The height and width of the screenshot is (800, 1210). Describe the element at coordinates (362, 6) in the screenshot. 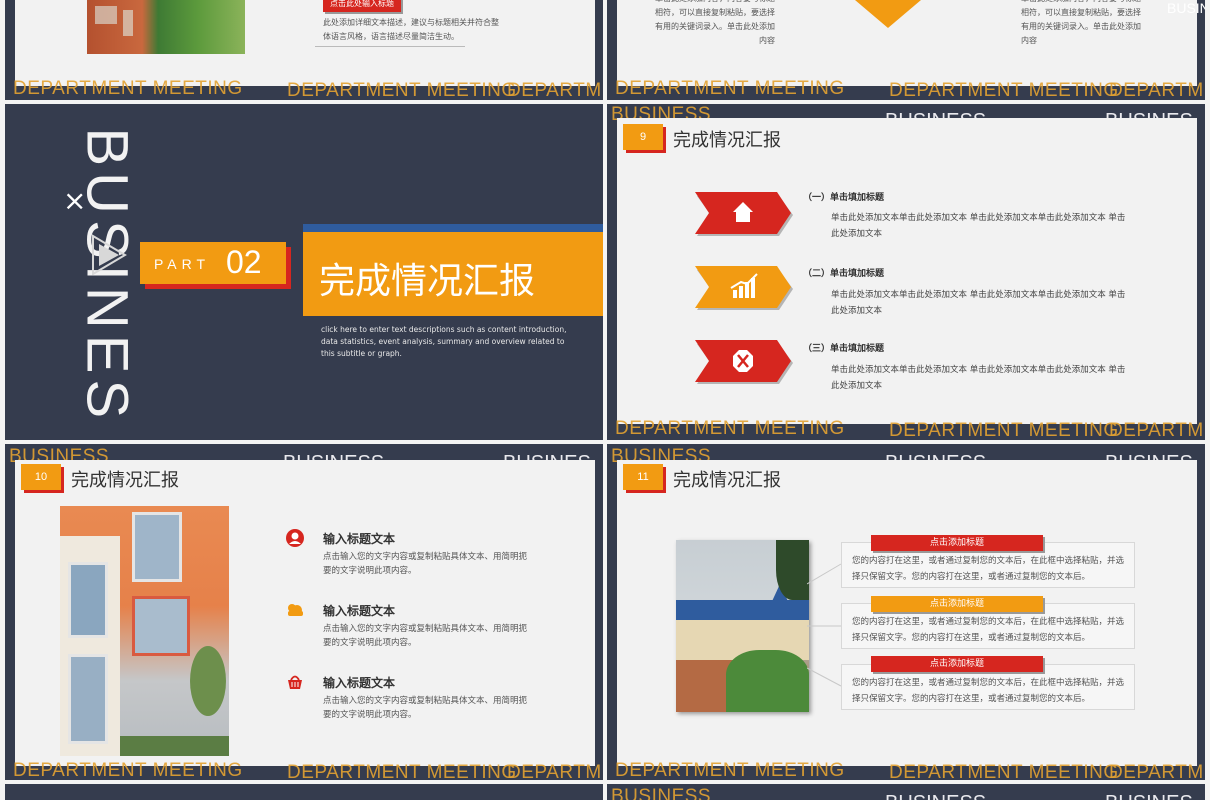

I see `title-tag: 点击此处输入标题` at that location.